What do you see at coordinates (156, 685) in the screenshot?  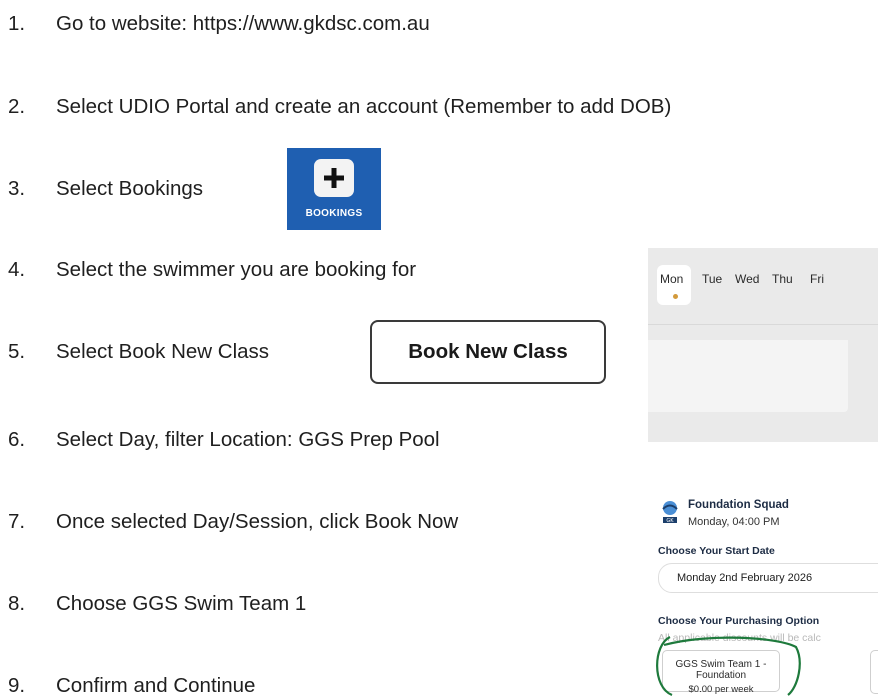 I see `step-text: Confirm and Continue` at bounding box center [156, 685].